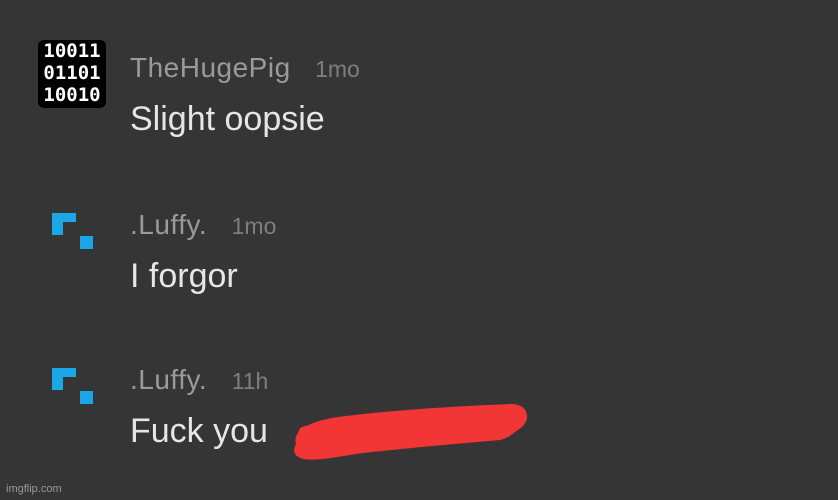 The image size is (838, 500). Describe the element at coordinates (250, 381) in the screenshot. I see `timestamp: 11h` at that location.